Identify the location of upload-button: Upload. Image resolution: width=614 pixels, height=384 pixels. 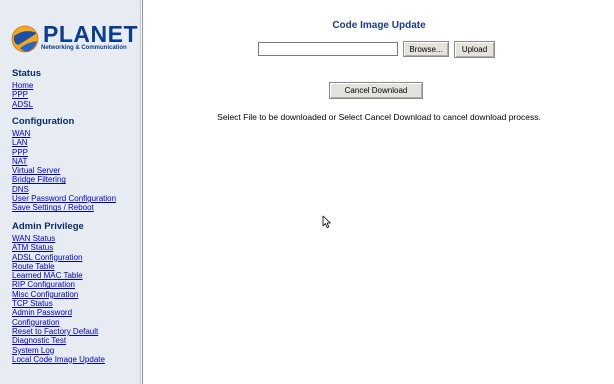
(474, 49).